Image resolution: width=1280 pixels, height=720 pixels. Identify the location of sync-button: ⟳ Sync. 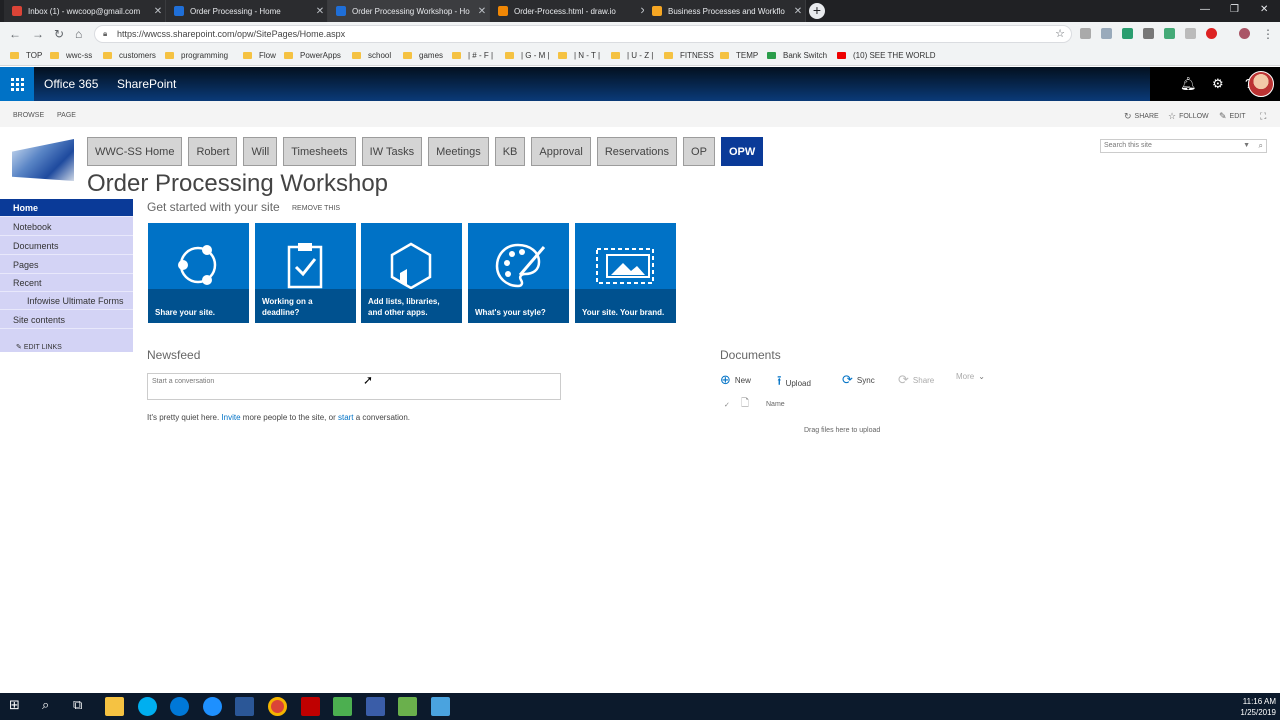
(858, 380).